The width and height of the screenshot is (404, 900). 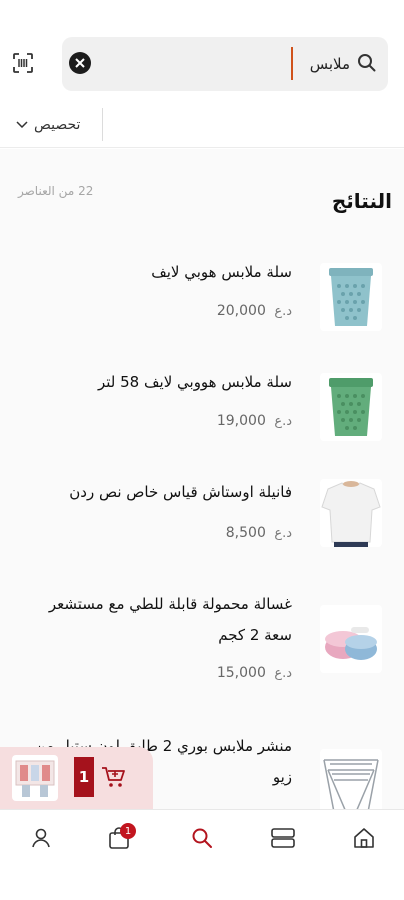 I want to click on home-icon, so click(x=364, y=838).